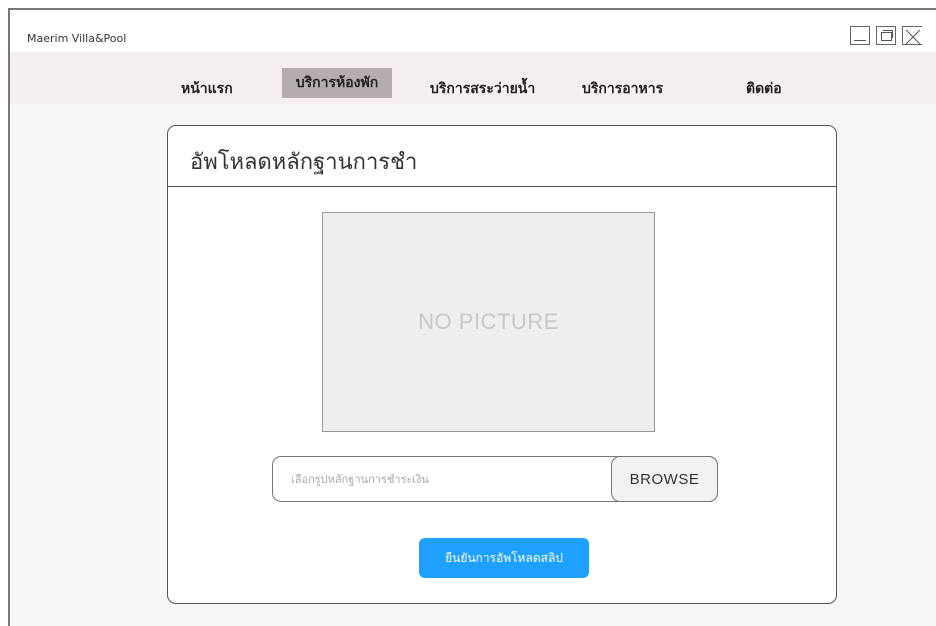 The width and height of the screenshot is (936, 626). What do you see at coordinates (622, 89) in the screenshot?
I see `nav-item-food: บริการอาหาร` at bounding box center [622, 89].